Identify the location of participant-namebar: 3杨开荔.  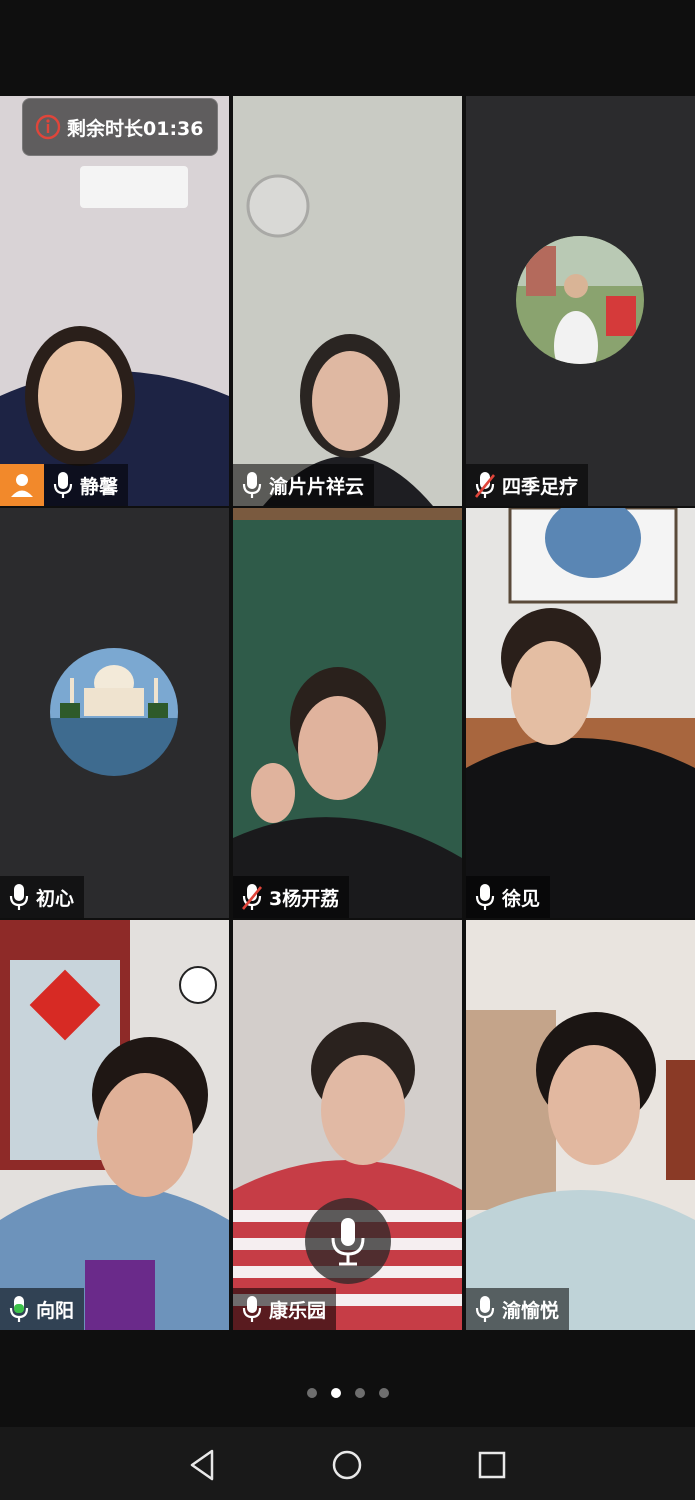
(291, 897).